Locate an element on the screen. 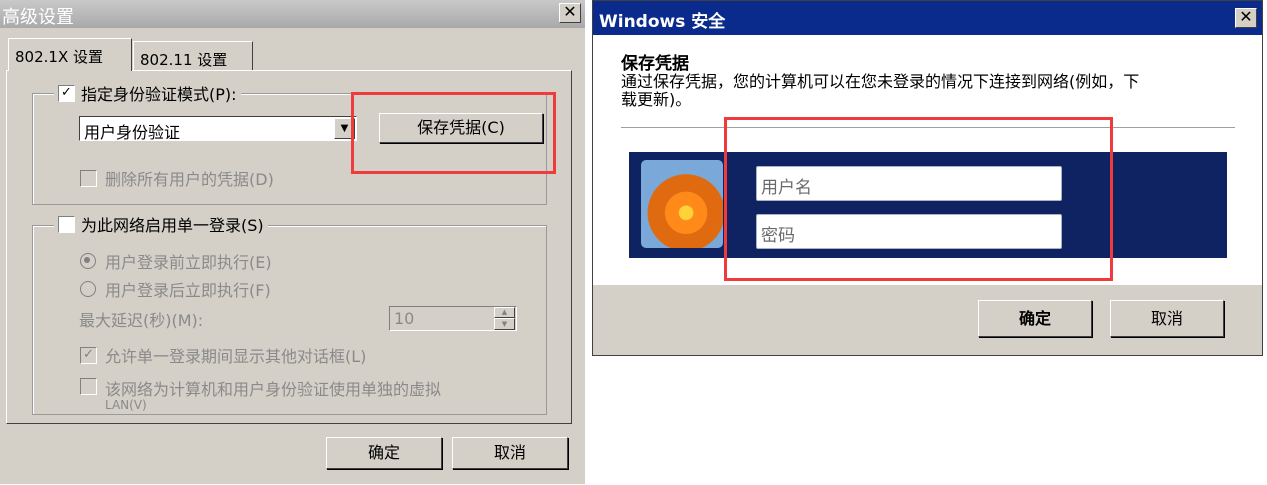 This screenshot has height=485, width=1267. auth-mode-legend: ✓ 指定身份验证模式(P): is located at coordinates (147, 93).